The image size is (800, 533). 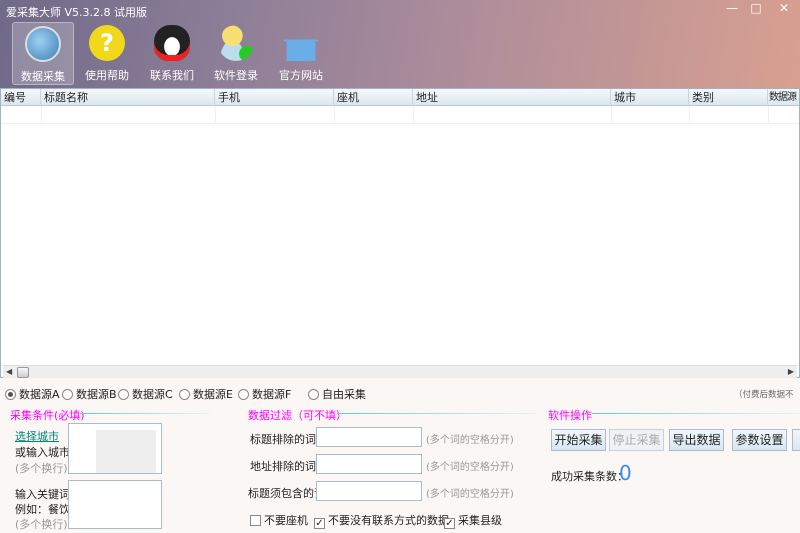 I want to click on toolbar-label: 官方网站, so click(x=301, y=75).